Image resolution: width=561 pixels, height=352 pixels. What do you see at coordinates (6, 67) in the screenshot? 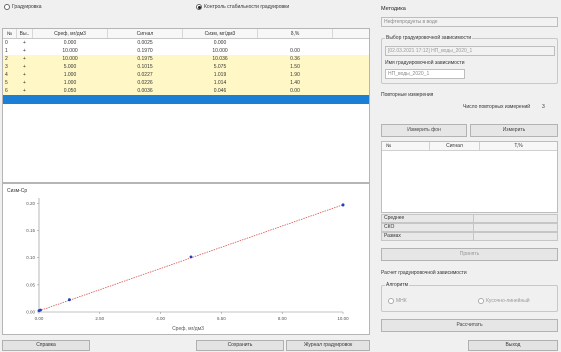
I see `cell-num: 3` at bounding box center [6, 67].